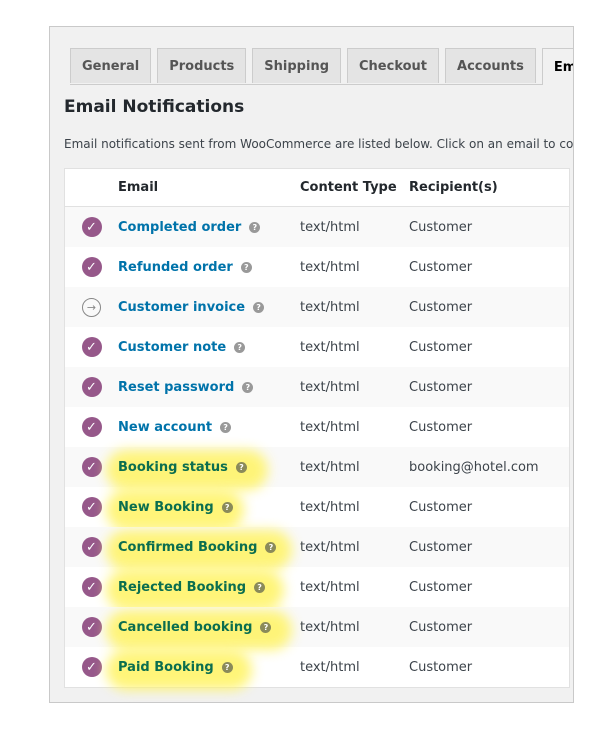  Describe the element at coordinates (348, 187) in the screenshot. I see `column-header-content-type: Content Type` at that location.